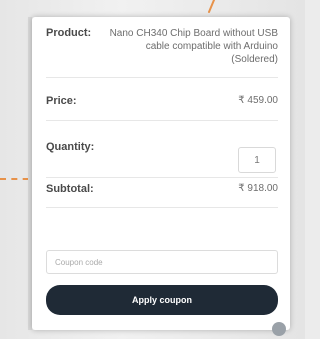 The height and width of the screenshot is (339, 320). I want to click on subtotal-value: ₹ 918.00, so click(258, 188).